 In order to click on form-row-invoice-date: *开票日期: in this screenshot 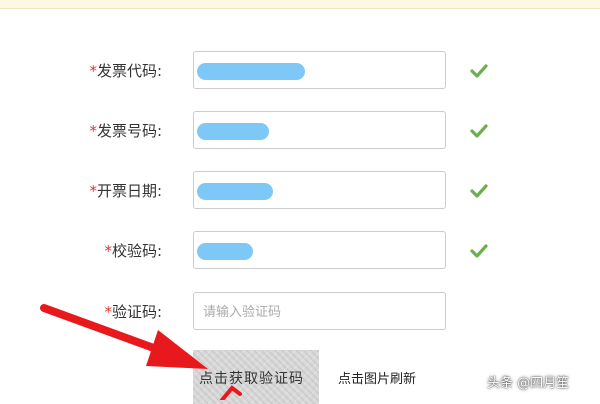, I will do `click(300, 191)`.